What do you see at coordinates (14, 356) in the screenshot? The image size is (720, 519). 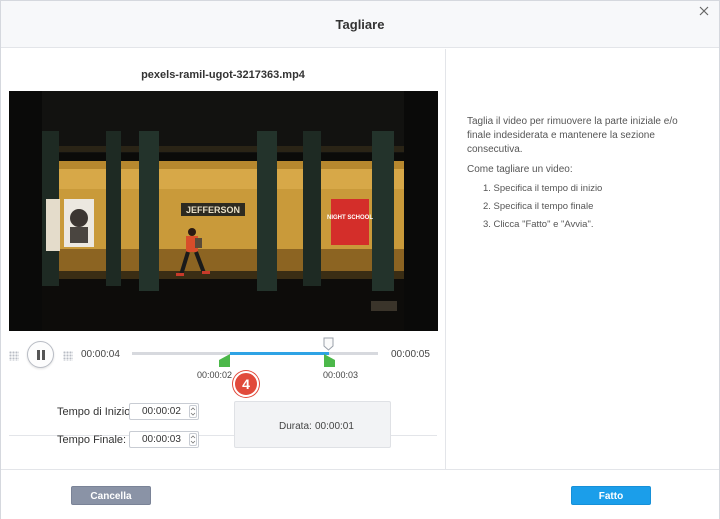 I see `grip-left-icon` at bounding box center [14, 356].